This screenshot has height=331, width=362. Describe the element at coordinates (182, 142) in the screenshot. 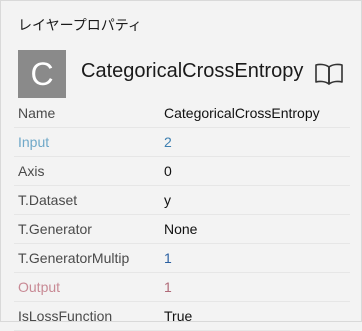

I see `property-row-input: Input 2` at that location.